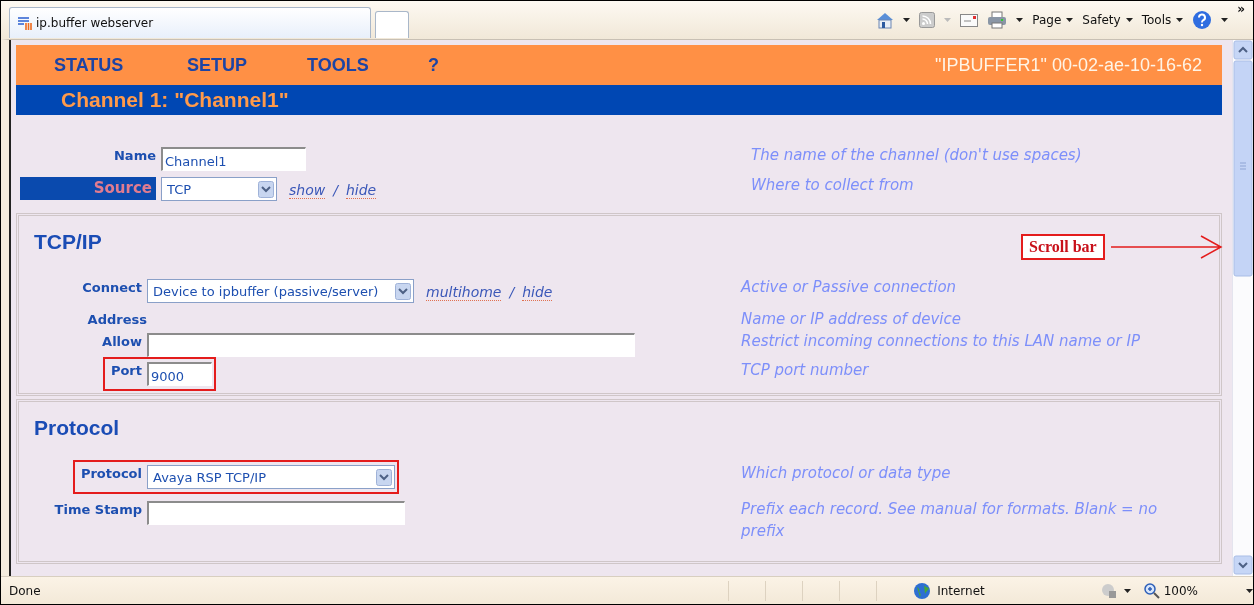 This screenshot has height=605, width=1254. What do you see at coordinates (851, 319) in the screenshot?
I see `field-hint: Name or IP address of device` at bounding box center [851, 319].